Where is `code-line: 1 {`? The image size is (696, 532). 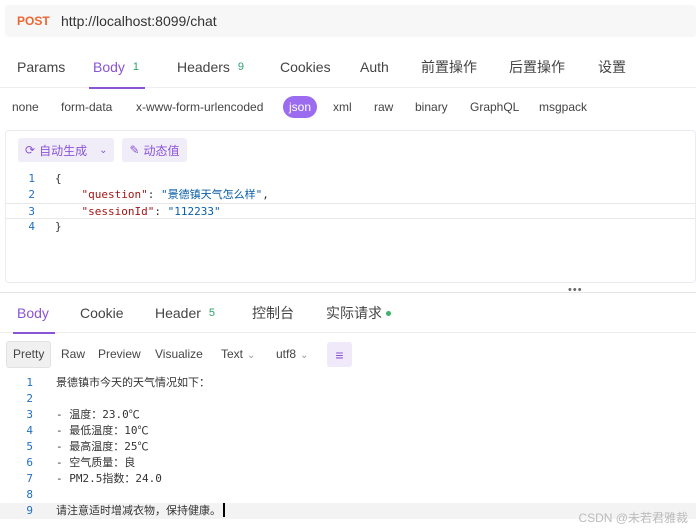
code-line: 1 { is located at coordinates (350, 179).